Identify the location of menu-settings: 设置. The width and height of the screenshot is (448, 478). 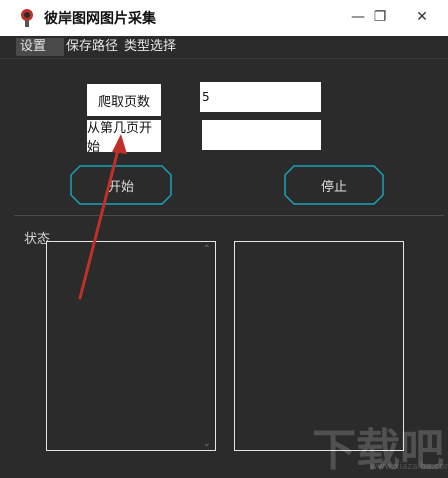
(40, 47).